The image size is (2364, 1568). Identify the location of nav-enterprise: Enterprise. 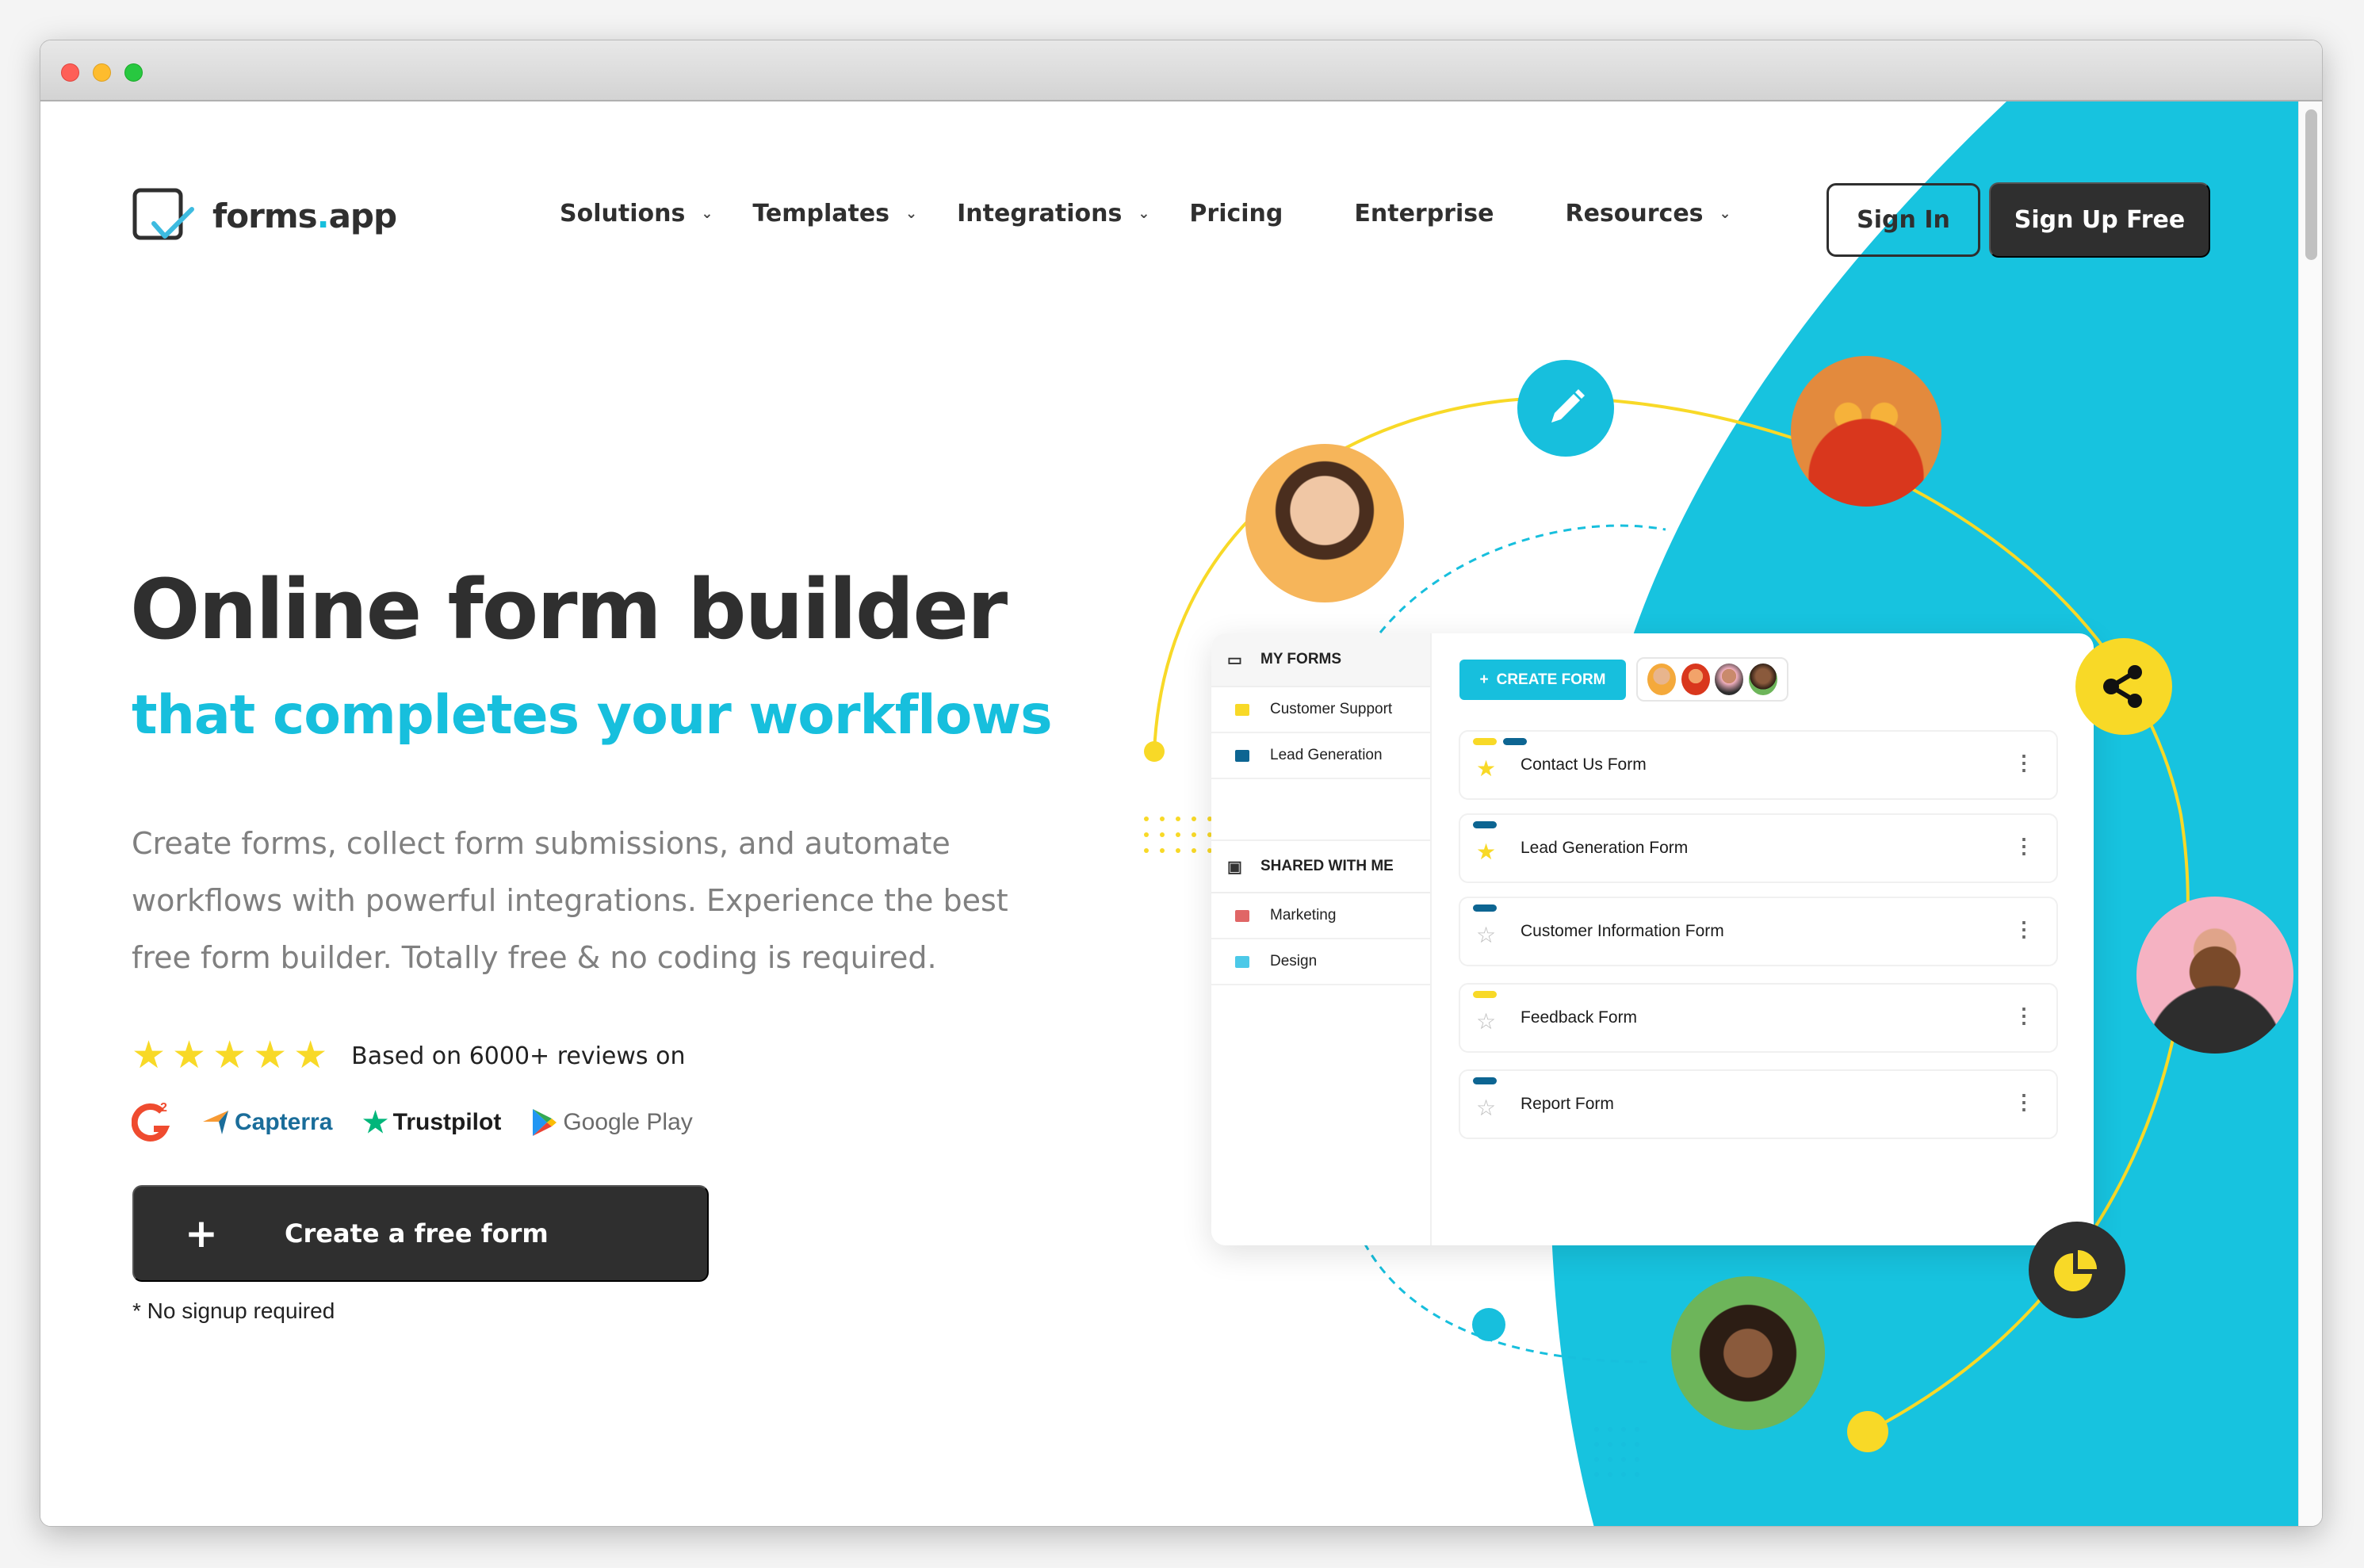
(1424, 214).